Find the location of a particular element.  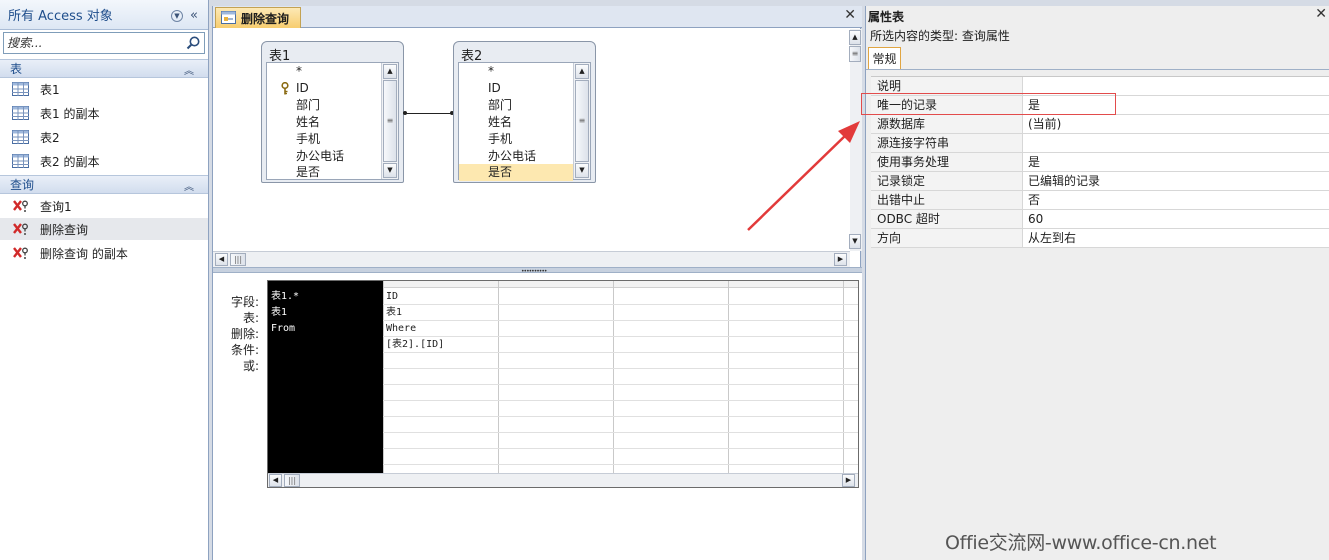

nav-item-query-selected: 删除查询 is located at coordinates (104, 229).